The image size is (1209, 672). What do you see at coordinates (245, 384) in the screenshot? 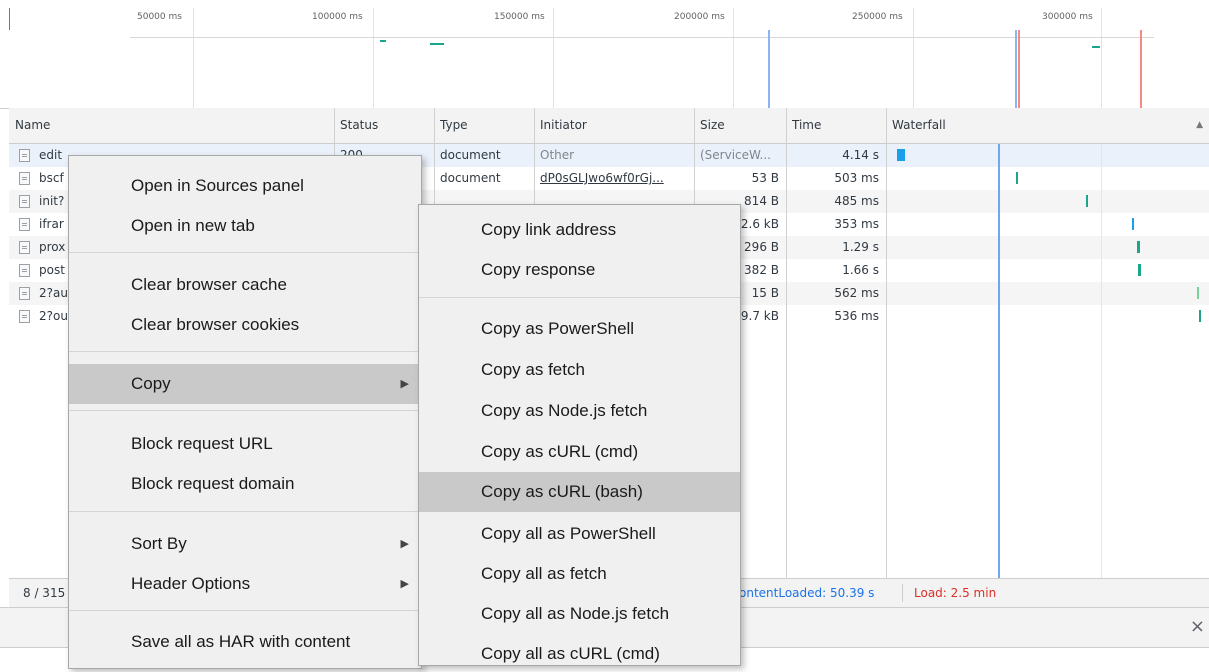
I see `menu-item-copy: Copy ▶` at bounding box center [245, 384].